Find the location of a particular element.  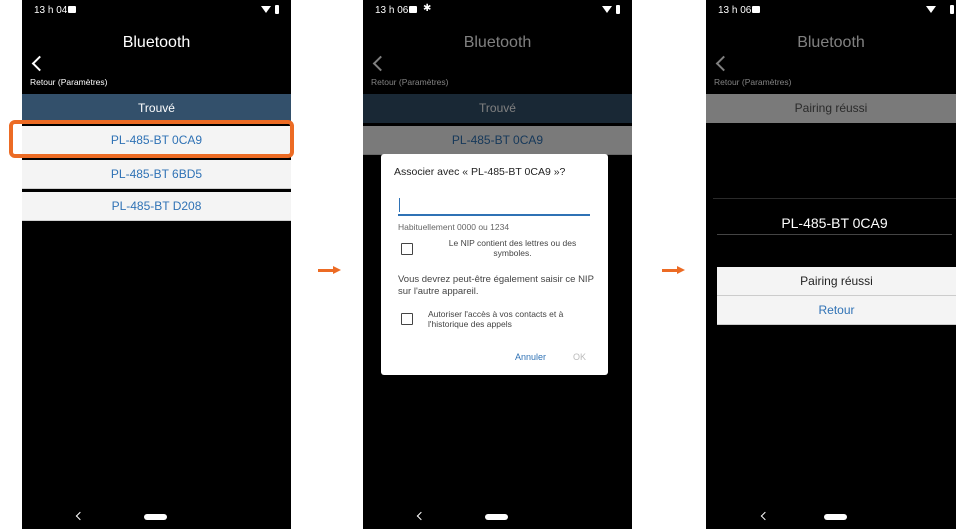

bluetooth-icon: ✱ is located at coordinates (427, 8).